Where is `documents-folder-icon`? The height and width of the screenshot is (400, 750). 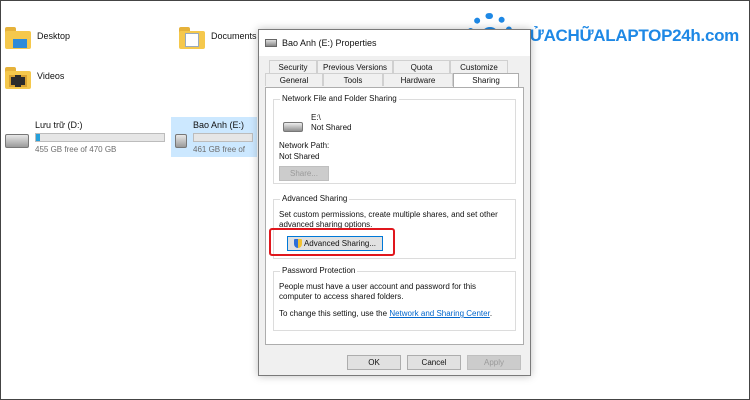
documents-folder-icon is located at coordinates (192, 38).